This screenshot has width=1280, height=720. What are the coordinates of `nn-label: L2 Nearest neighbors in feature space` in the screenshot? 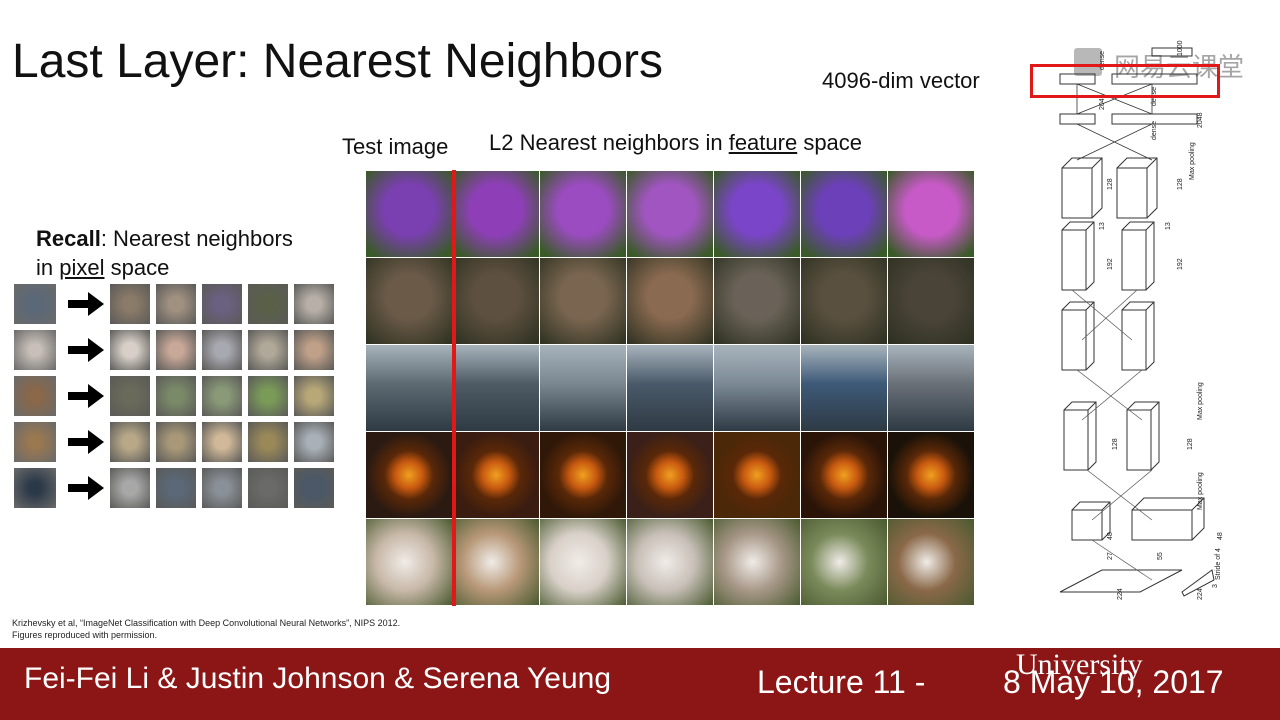 It's located at (675, 143).